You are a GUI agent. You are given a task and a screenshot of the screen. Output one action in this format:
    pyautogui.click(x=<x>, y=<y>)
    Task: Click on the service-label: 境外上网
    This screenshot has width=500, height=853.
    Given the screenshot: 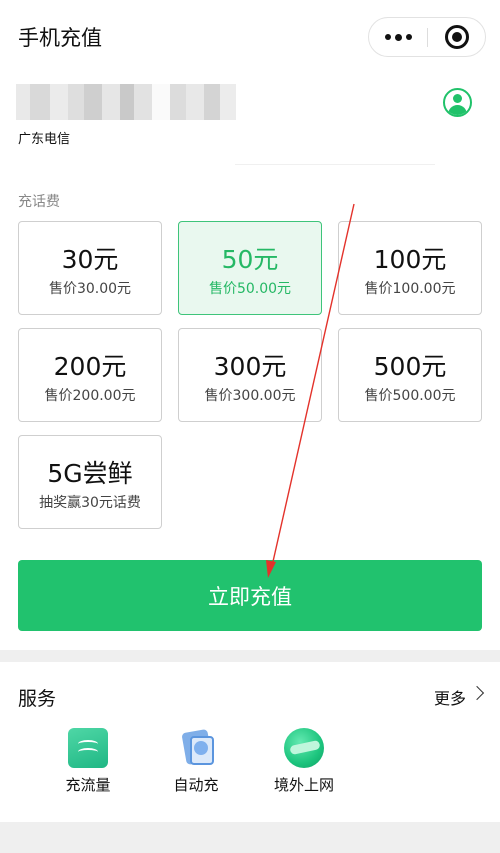 What is the action you would take?
    pyautogui.click(x=303, y=785)
    